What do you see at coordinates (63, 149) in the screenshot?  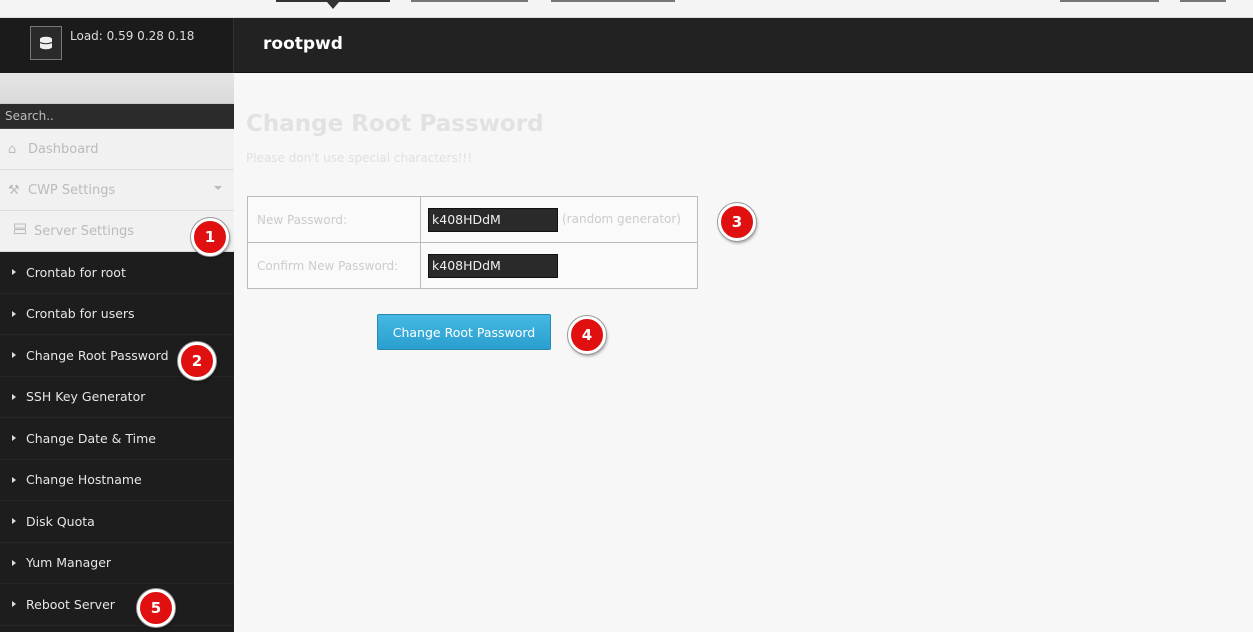 I see `sidebar-item-label: Dashboard` at bounding box center [63, 149].